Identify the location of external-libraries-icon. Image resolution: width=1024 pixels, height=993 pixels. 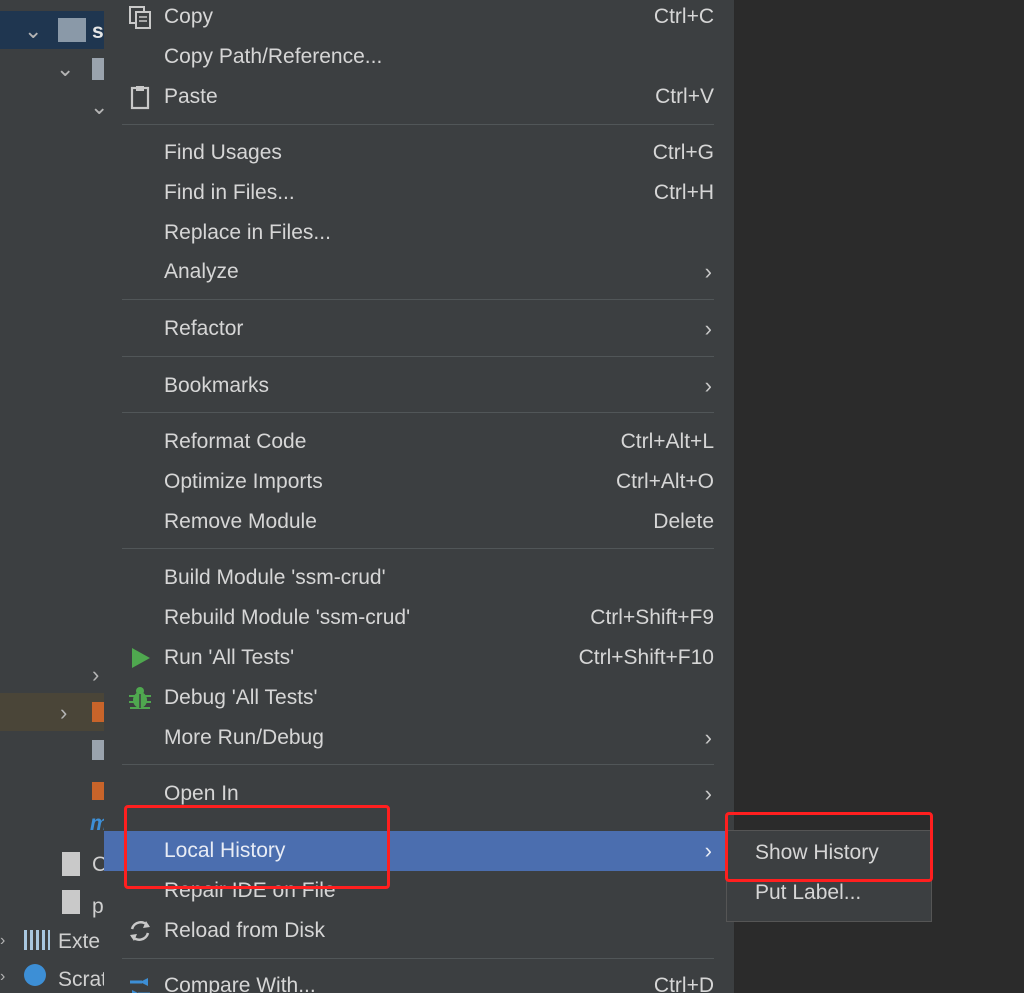
(37, 940).